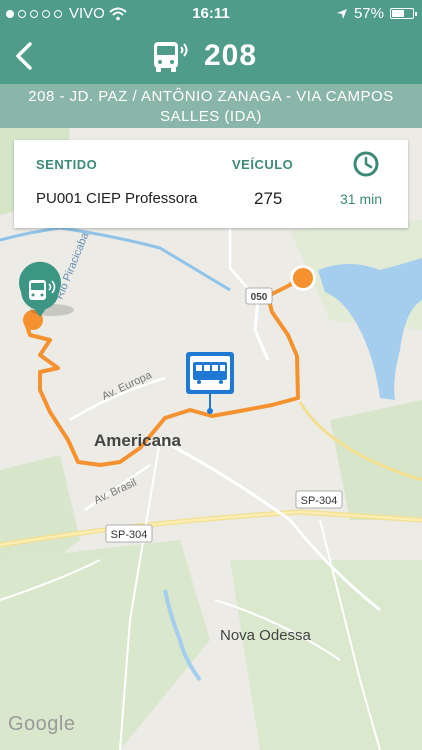 The image size is (422, 750). What do you see at coordinates (266, 635) in the screenshot?
I see `town-label: Nova Odessa` at bounding box center [266, 635].